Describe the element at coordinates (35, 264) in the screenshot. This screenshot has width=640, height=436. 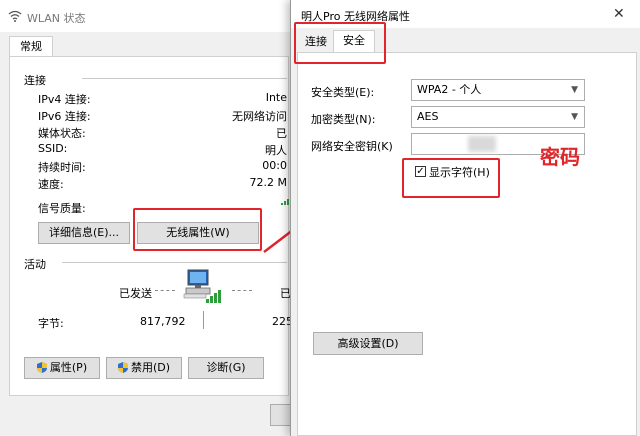
I see `activity-group-title: 活动` at that location.